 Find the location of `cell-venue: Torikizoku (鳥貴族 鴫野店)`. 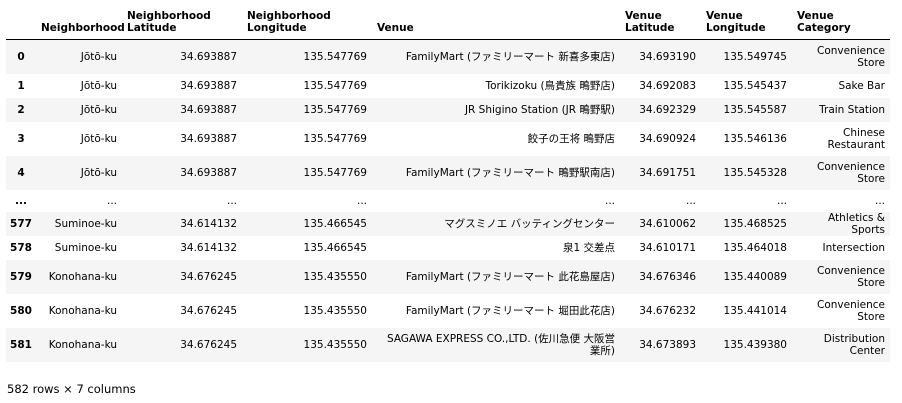

cell-venue: Torikizoku (鳥貴族 鴫野店) is located at coordinates (550, 85).